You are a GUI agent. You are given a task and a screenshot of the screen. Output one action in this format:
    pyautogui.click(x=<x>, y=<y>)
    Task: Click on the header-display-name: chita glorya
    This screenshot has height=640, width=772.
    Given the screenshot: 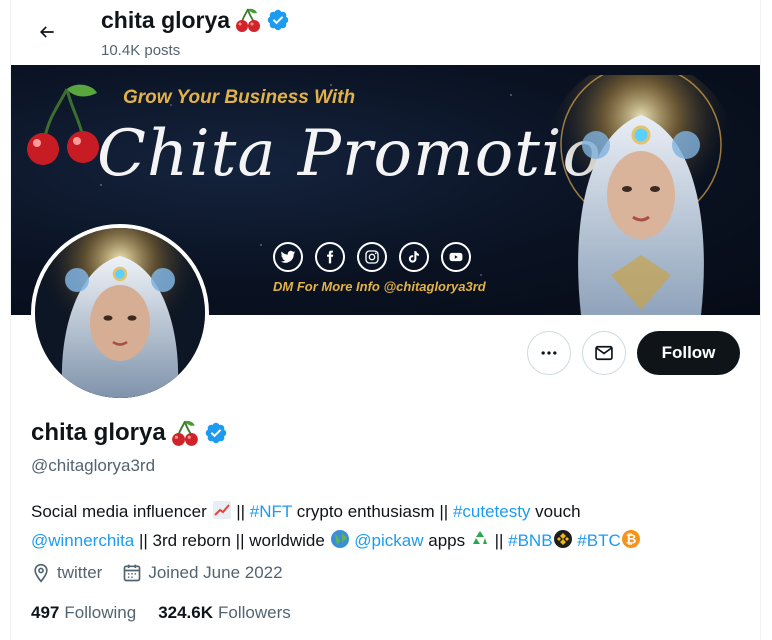 What is the action you would take?
    pyautogui.click(x=195, y=20)
    